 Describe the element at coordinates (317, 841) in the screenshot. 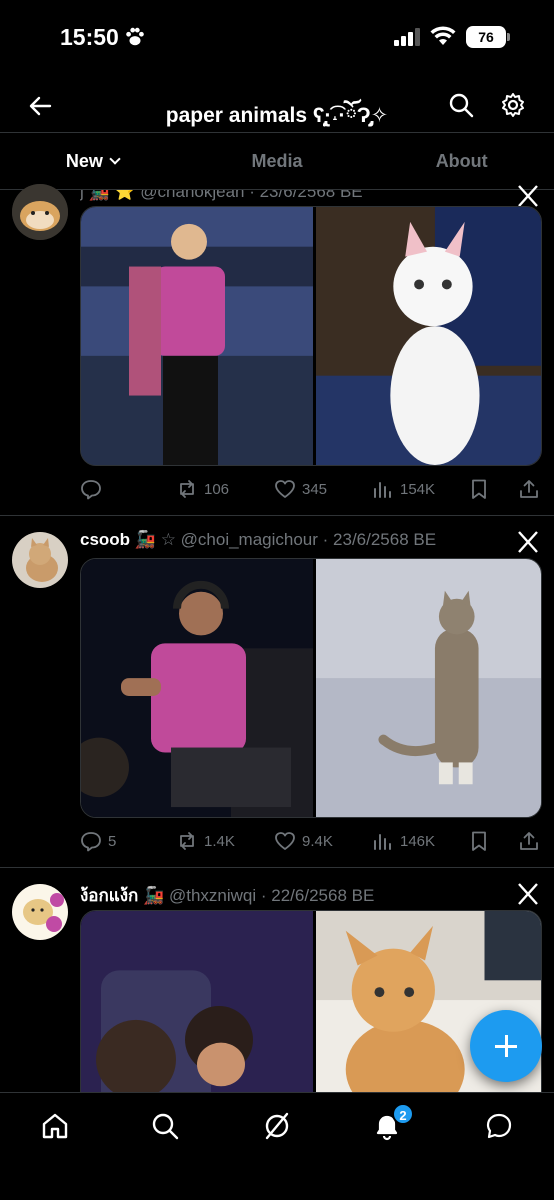

I see `like-count: 9.4K` at that location.